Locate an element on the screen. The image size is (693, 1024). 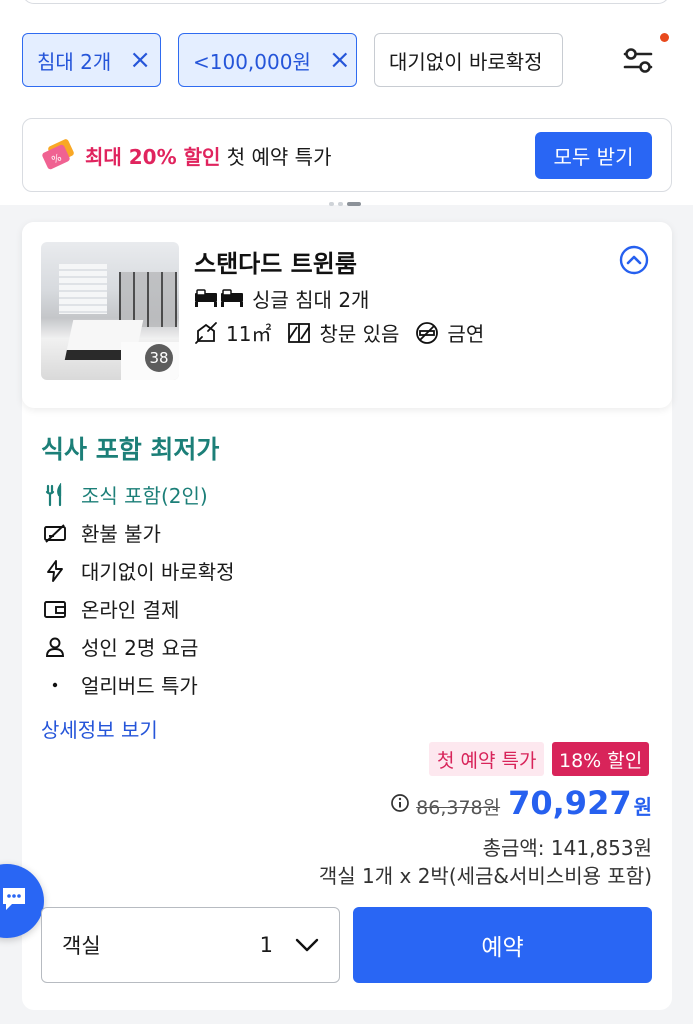
feature-payment: 온라인 결제 is located at coordinates (110, 608).